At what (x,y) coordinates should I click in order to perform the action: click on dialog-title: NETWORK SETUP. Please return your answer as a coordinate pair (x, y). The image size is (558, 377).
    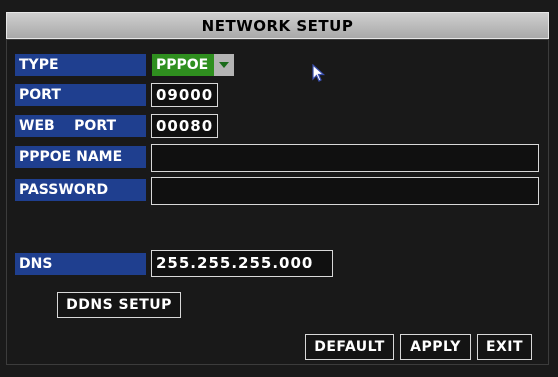
    Looking at the image, I should click on (277, 25).